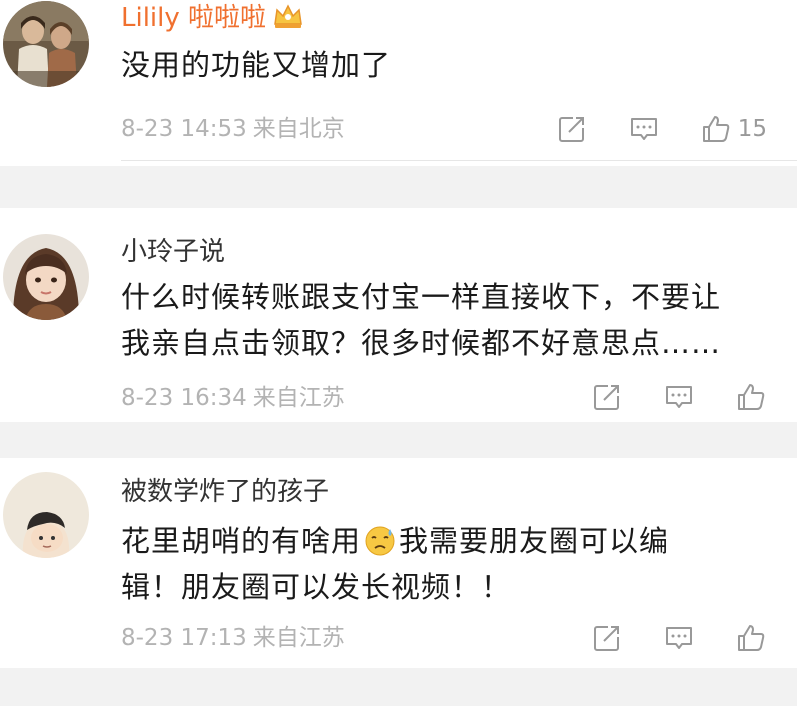 The width and height of the screenshot is (797, 706). What do you see at coordinates (173, 252) in the screenshot?
I see `username: 小玲子说` at bounding box center [173, 252].